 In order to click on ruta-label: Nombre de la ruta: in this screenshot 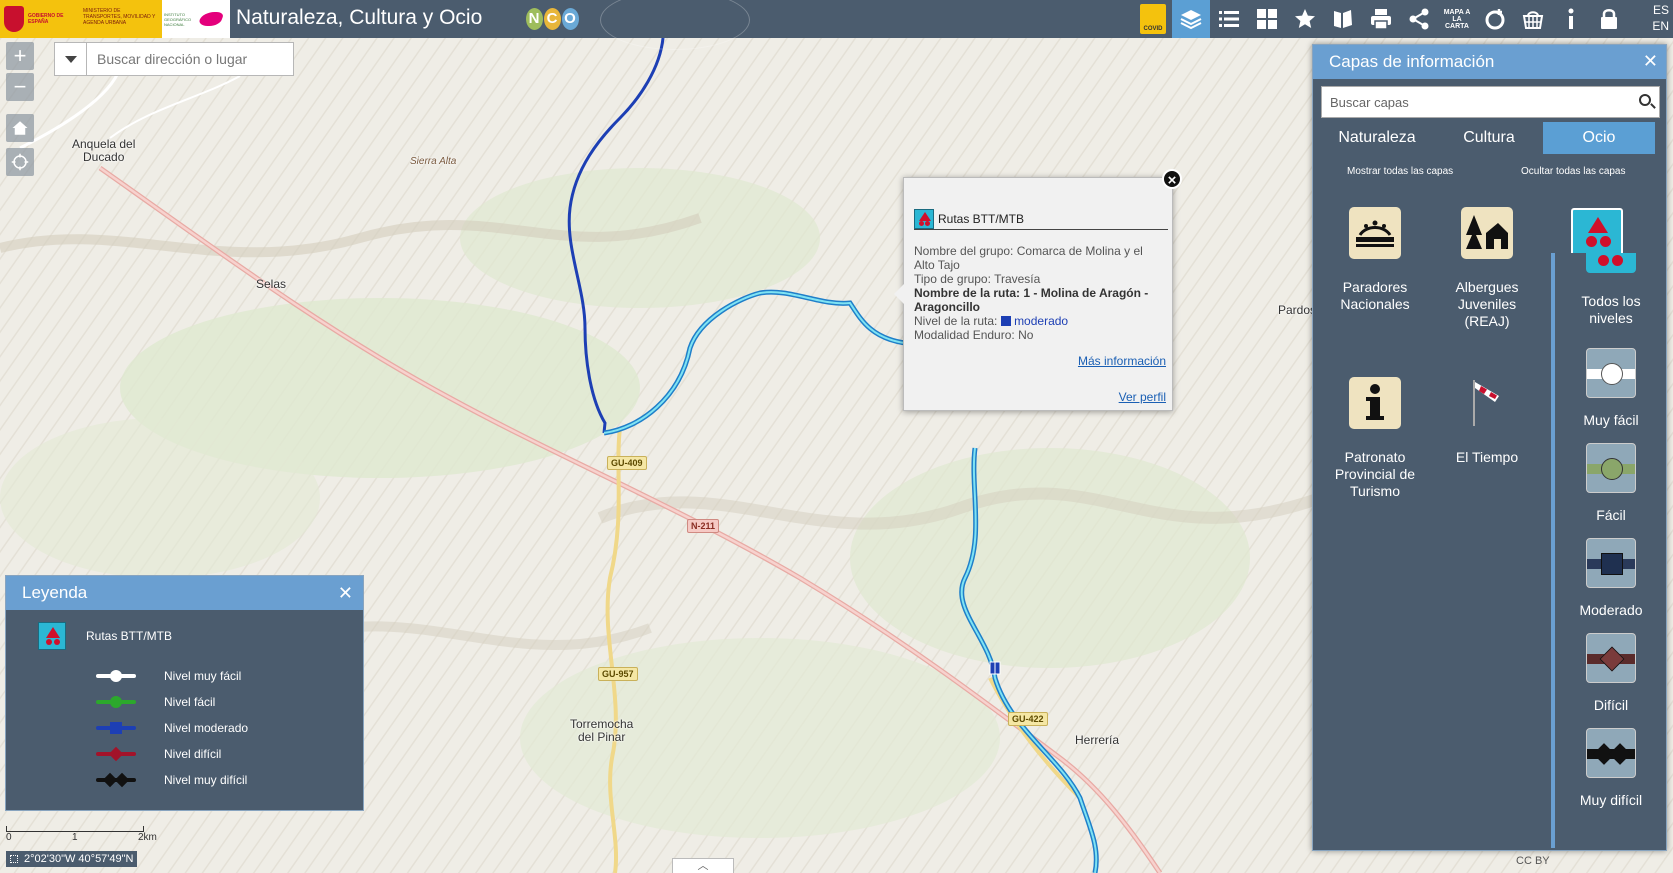, I will do `click(967, 293)`.